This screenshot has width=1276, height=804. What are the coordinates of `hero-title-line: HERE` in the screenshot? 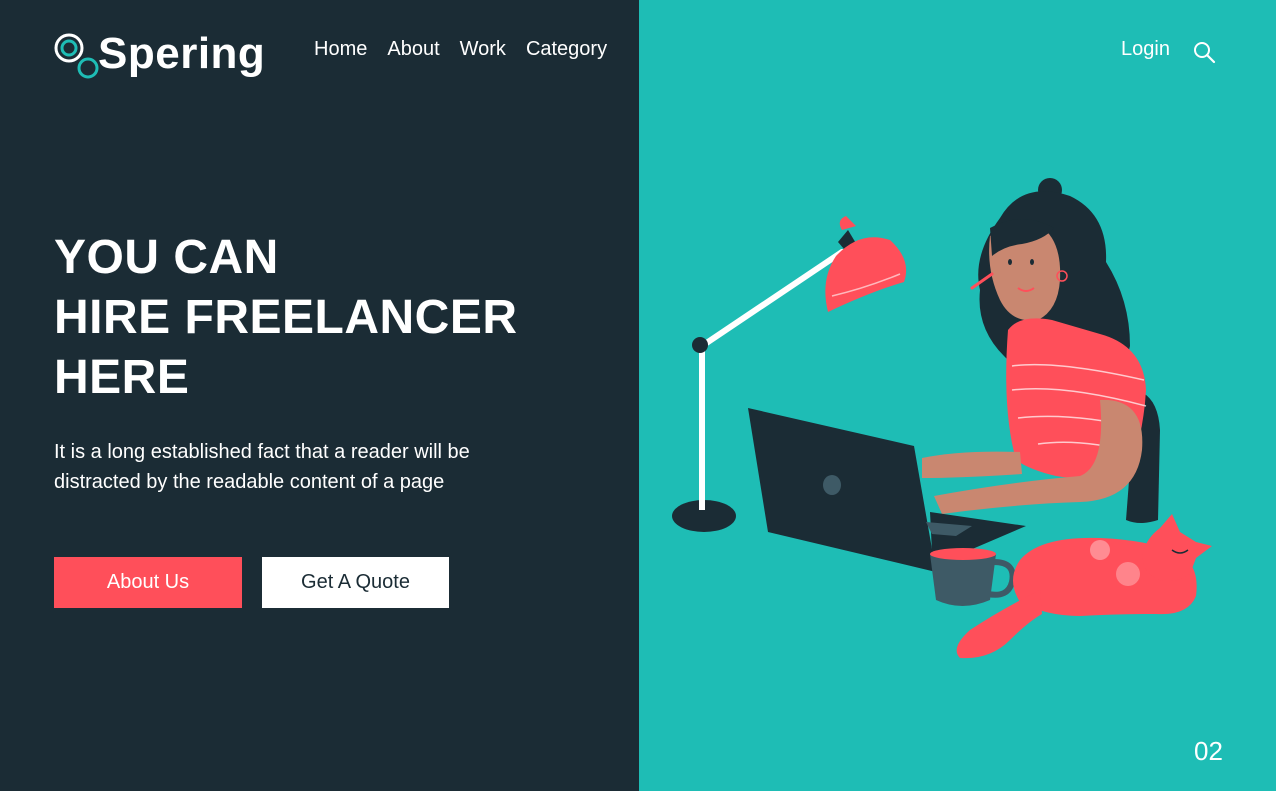 It's located at (122, 377).